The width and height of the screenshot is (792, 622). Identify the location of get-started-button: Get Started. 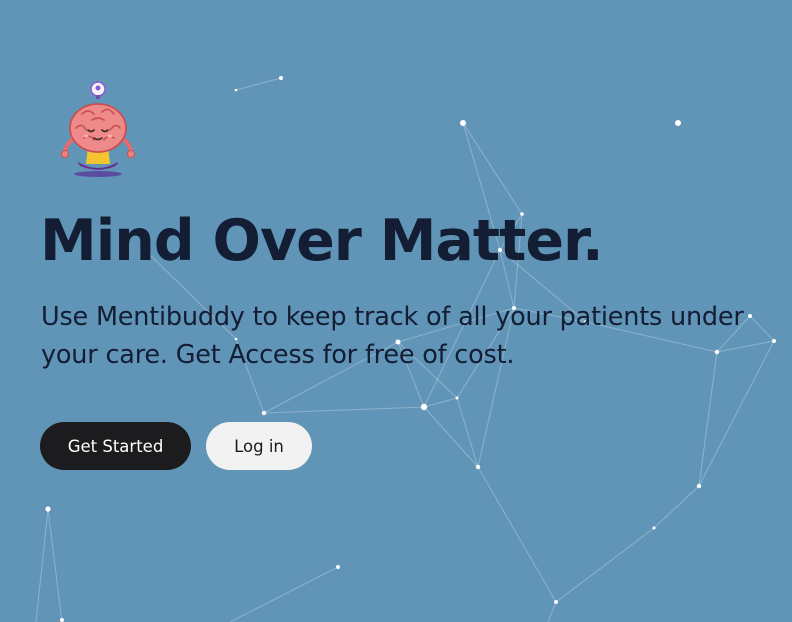
(115, 446).